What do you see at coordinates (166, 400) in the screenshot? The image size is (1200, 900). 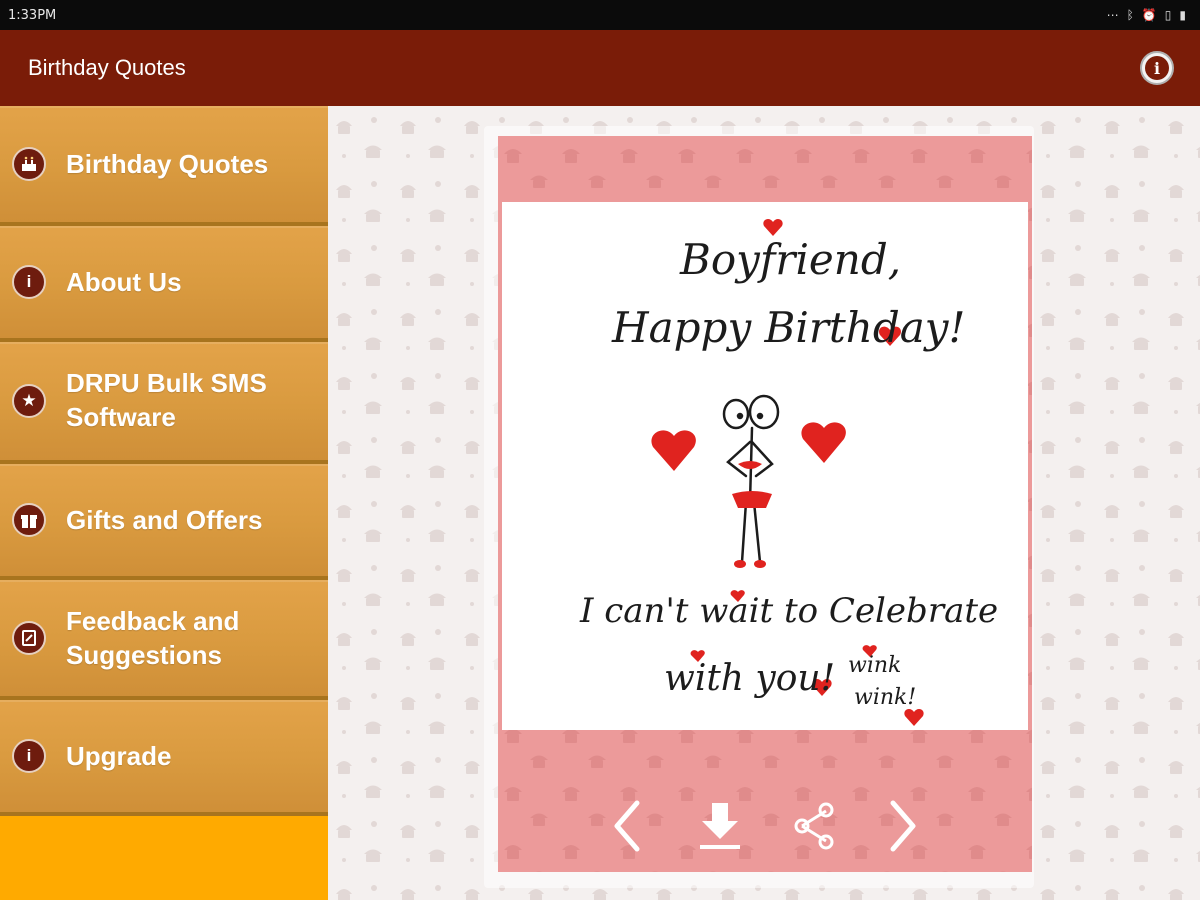 I see `sidebar-item-label: DRPU Bulk SMS Software` at bounding box center [166, 400].